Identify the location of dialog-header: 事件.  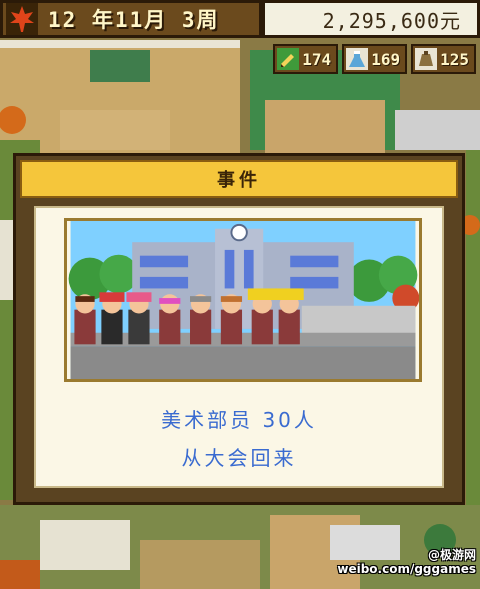
(239, 179).